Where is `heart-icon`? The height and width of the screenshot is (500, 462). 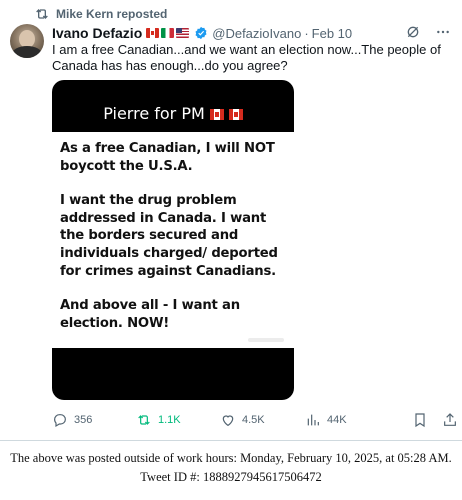 heart-icon is located at coordinates (228, 421).